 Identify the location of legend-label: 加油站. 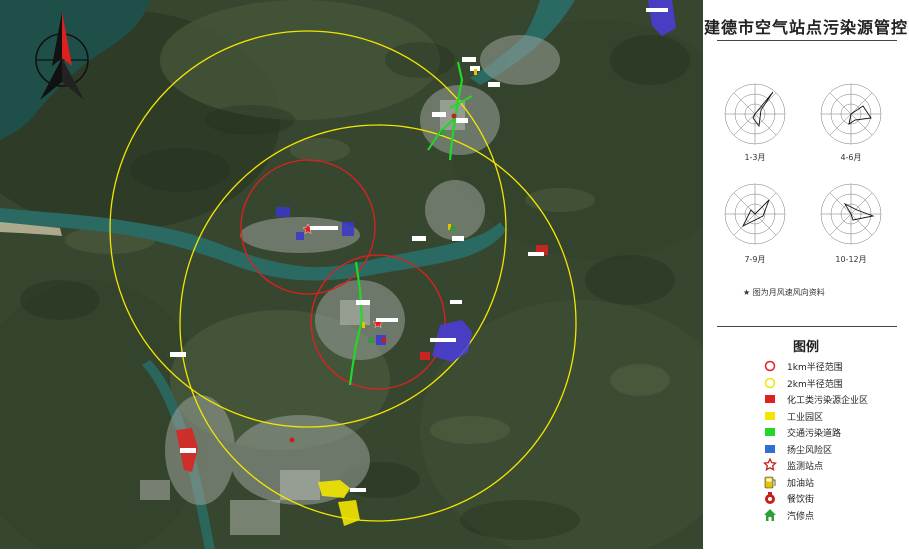
(801, 483).